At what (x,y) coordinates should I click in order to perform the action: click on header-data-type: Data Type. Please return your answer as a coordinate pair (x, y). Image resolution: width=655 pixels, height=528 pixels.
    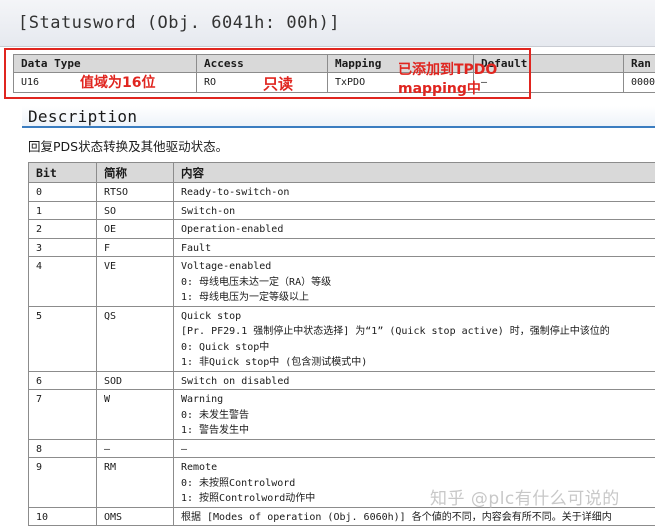
    Looking at the image, I should click on (105, 63).